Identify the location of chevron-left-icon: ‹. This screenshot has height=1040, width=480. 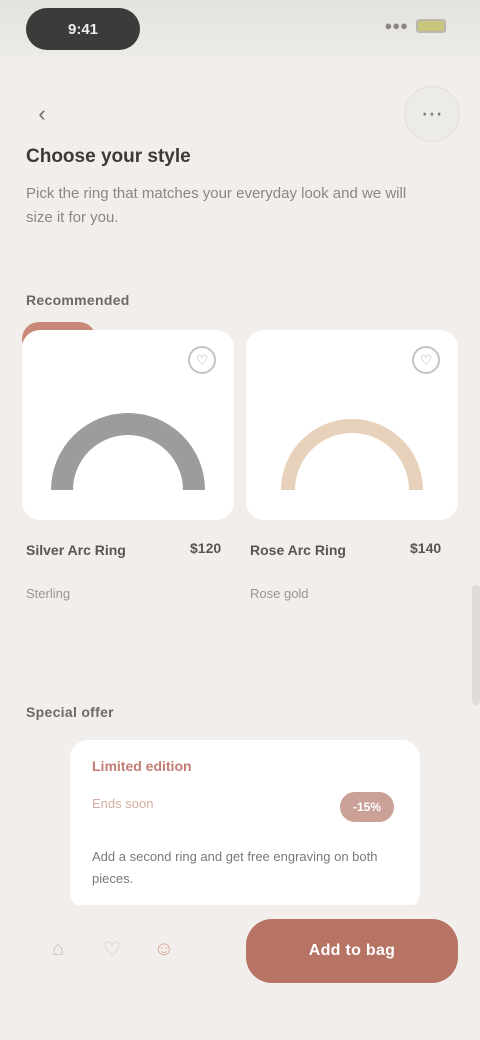
(42, 113).